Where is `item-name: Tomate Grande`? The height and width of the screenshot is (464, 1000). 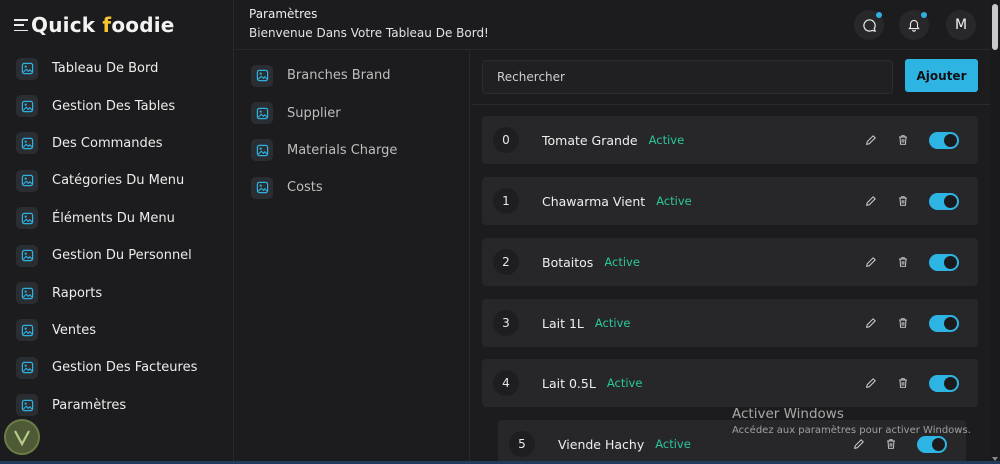 item-name: Tomate Grande is located at coordinates (590, 140).